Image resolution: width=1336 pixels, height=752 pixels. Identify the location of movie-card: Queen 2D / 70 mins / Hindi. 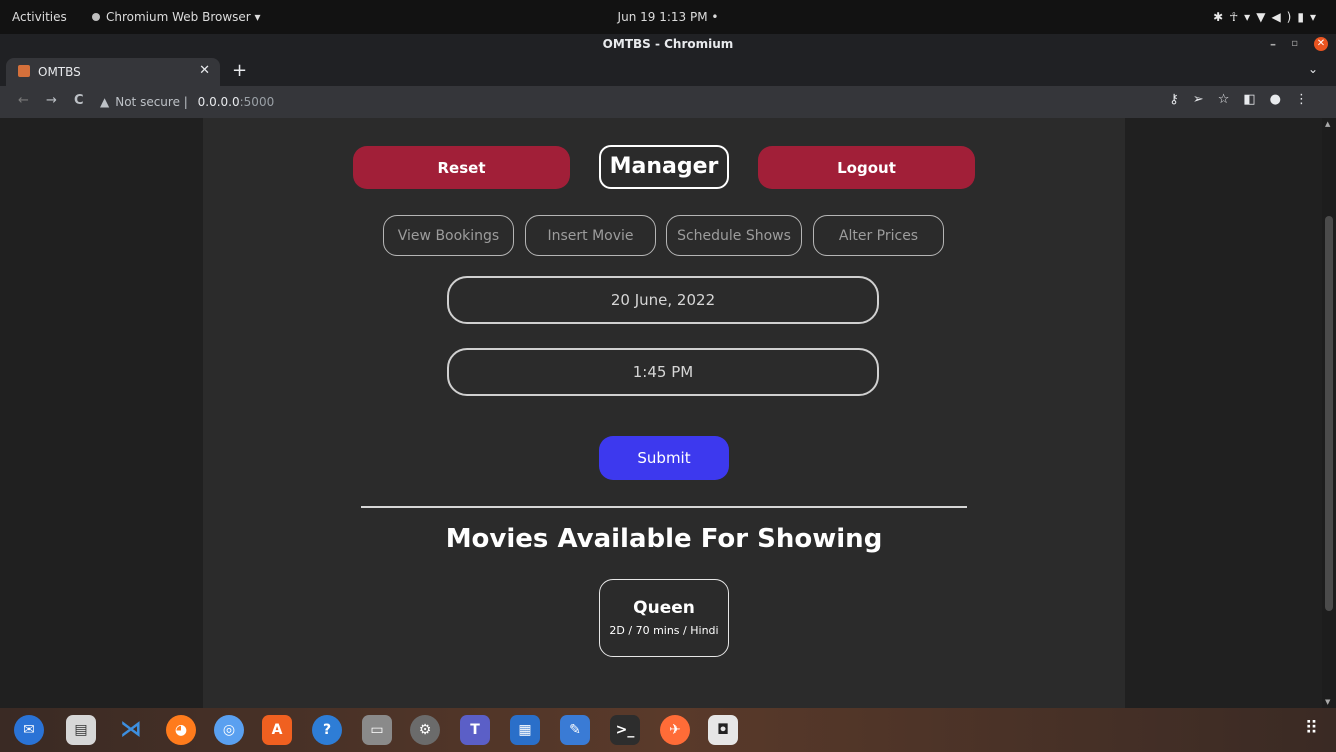
(664, 618).